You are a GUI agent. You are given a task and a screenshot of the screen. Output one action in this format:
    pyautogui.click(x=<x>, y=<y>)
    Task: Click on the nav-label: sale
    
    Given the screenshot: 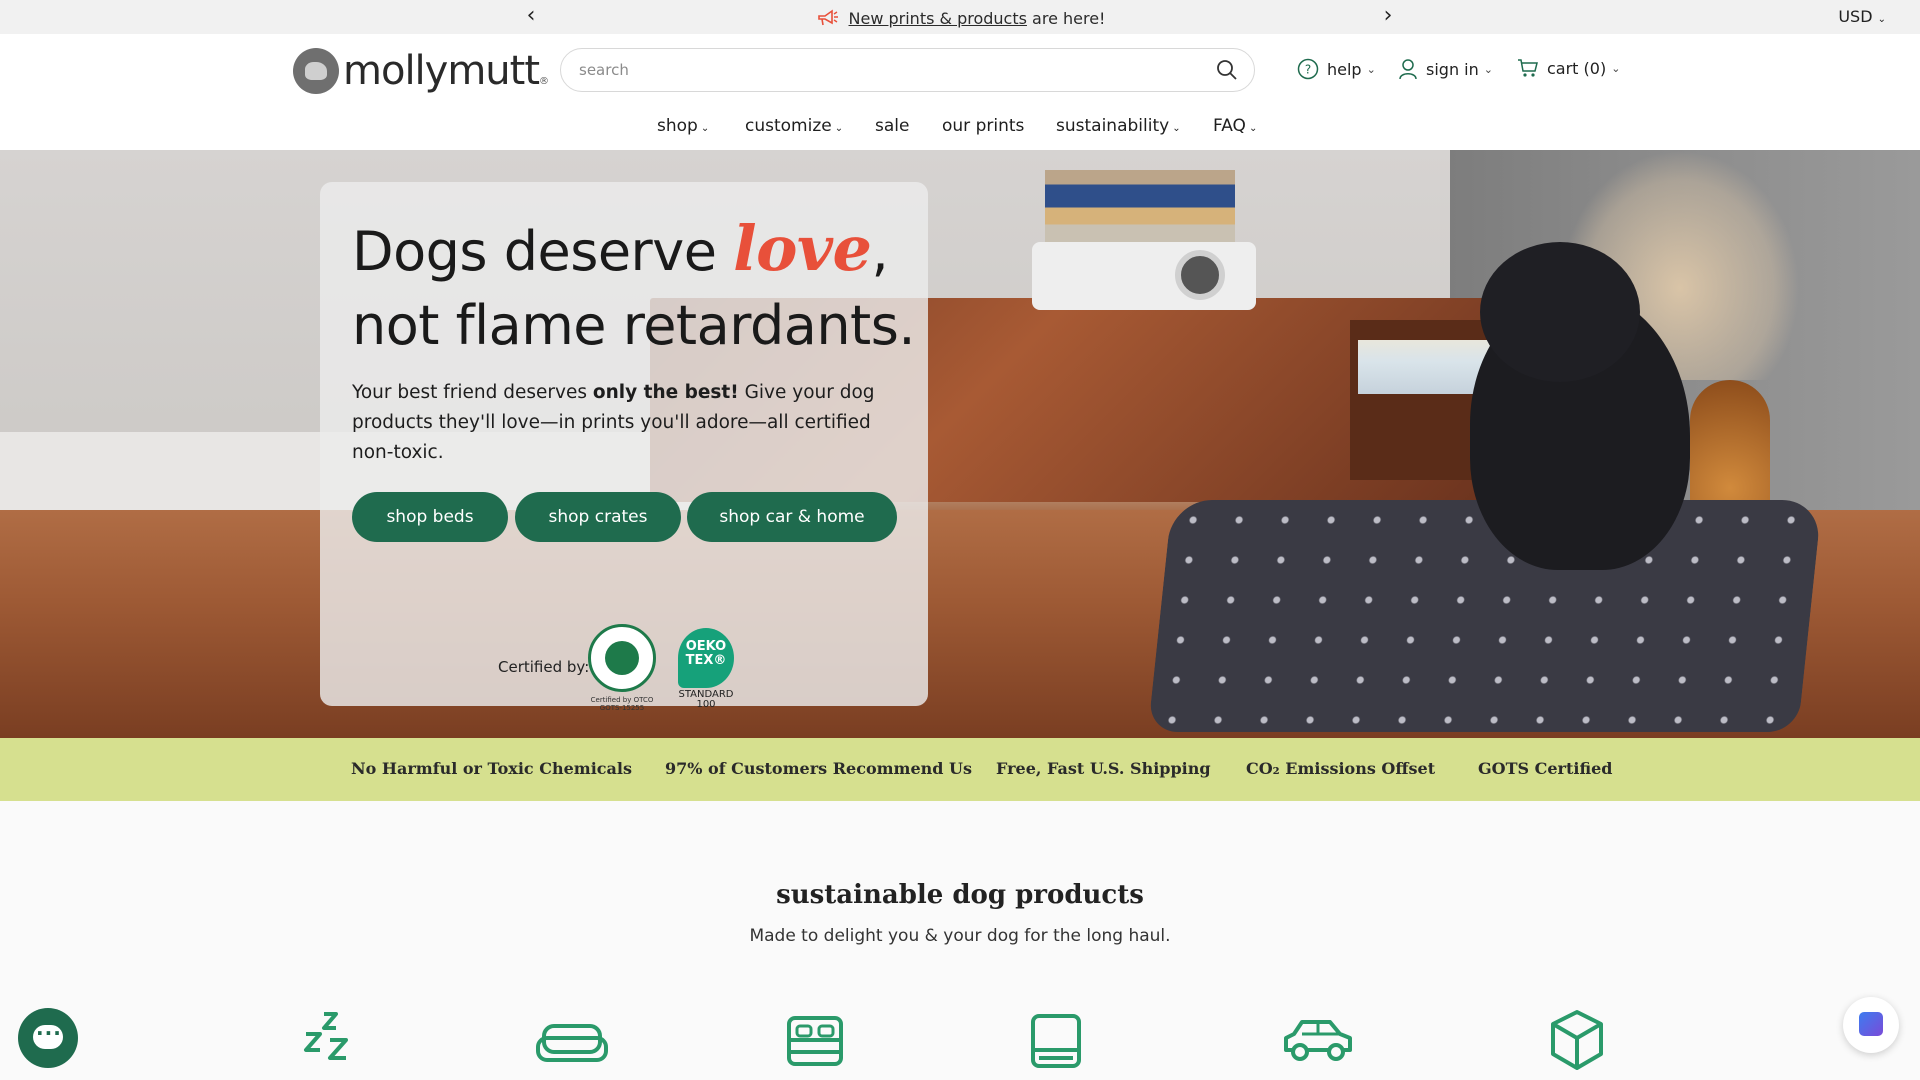 What is the action you would take?
    pyautogui.click(x=892, y=126)
    